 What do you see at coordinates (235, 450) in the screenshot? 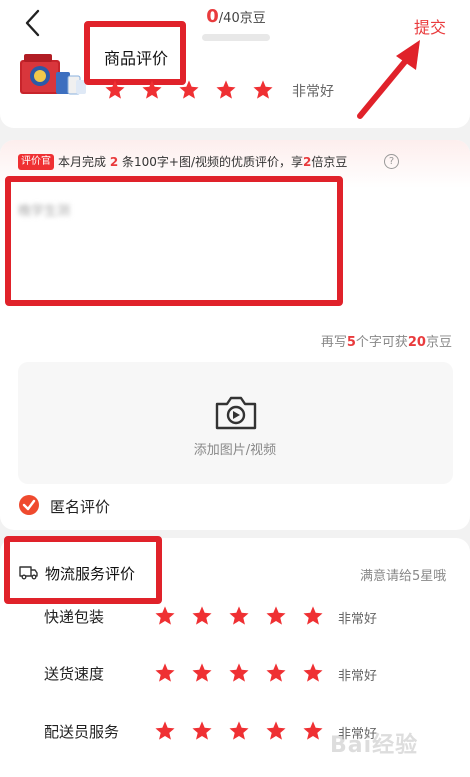
I see `add-media-label: 添加图片/视频` at bounding box center [235, 450].